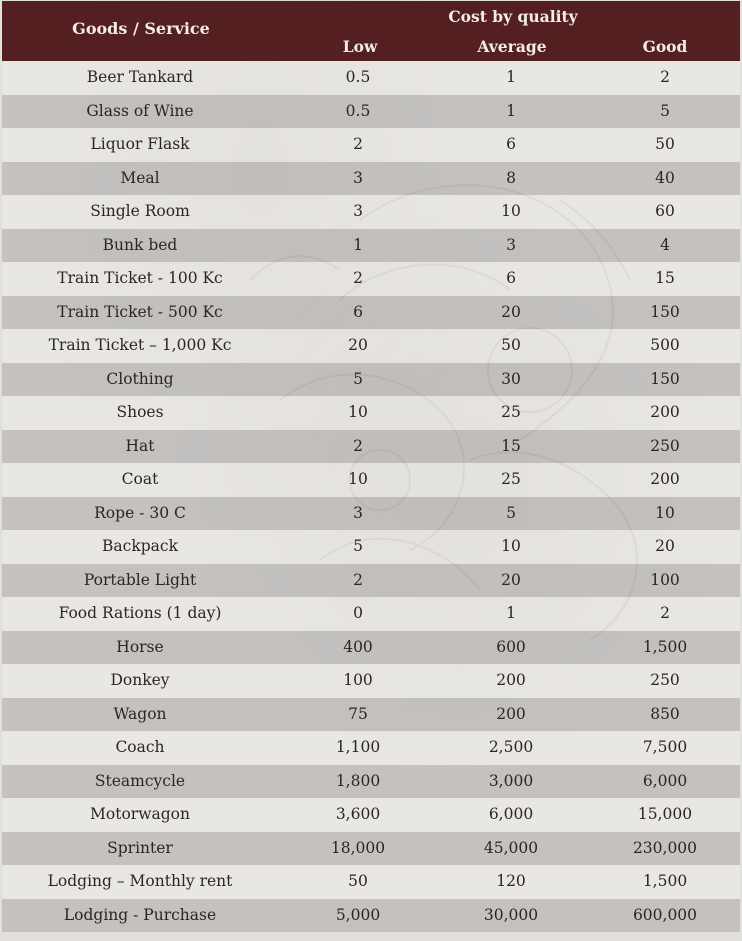 This screenshot has height=941, width=742. Describe the element at coordinates (513, 16) in the screenshot. I see `cost-by-quality-header: Cost by quality` at that location.